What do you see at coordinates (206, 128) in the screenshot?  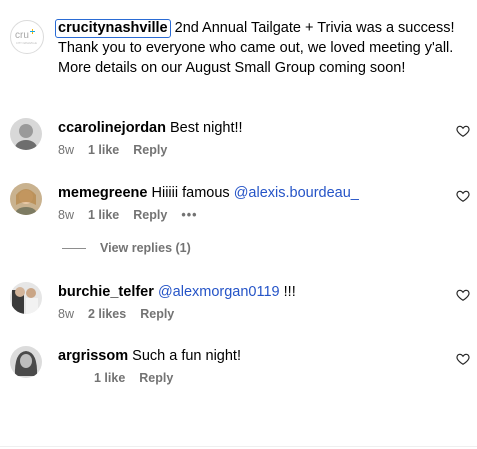 I see `comment-text: Best night!!` at bounding box center [206, 128].